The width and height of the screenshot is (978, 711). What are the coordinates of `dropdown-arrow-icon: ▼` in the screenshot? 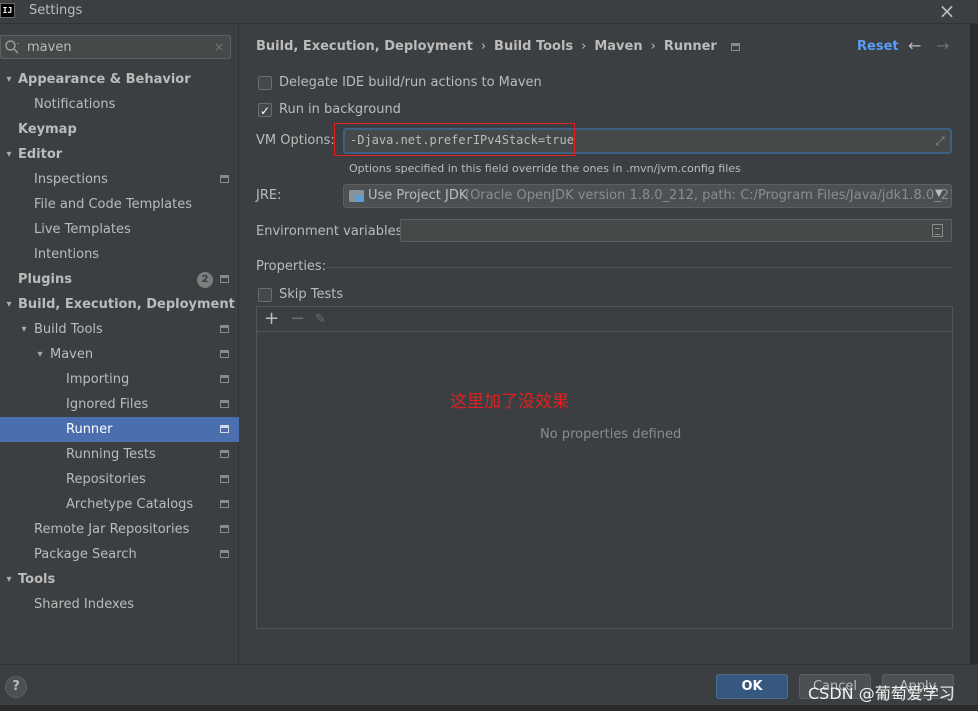 It's located at (939, 193).